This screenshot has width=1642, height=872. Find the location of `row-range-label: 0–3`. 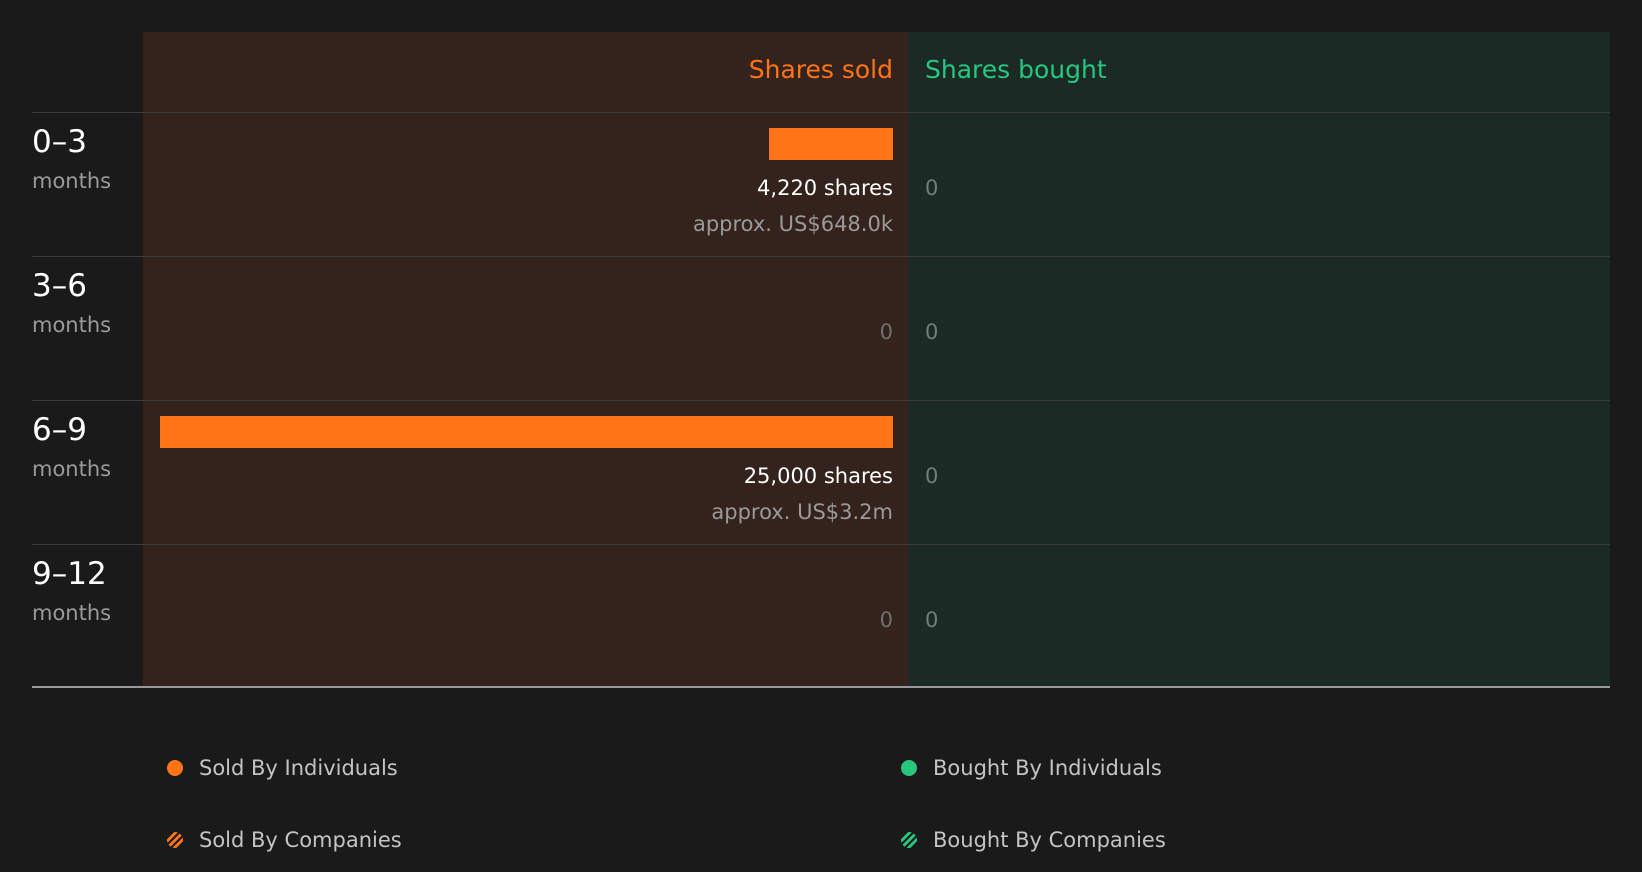

row-range-label: 0–3 is located at coordinates (59, 142).